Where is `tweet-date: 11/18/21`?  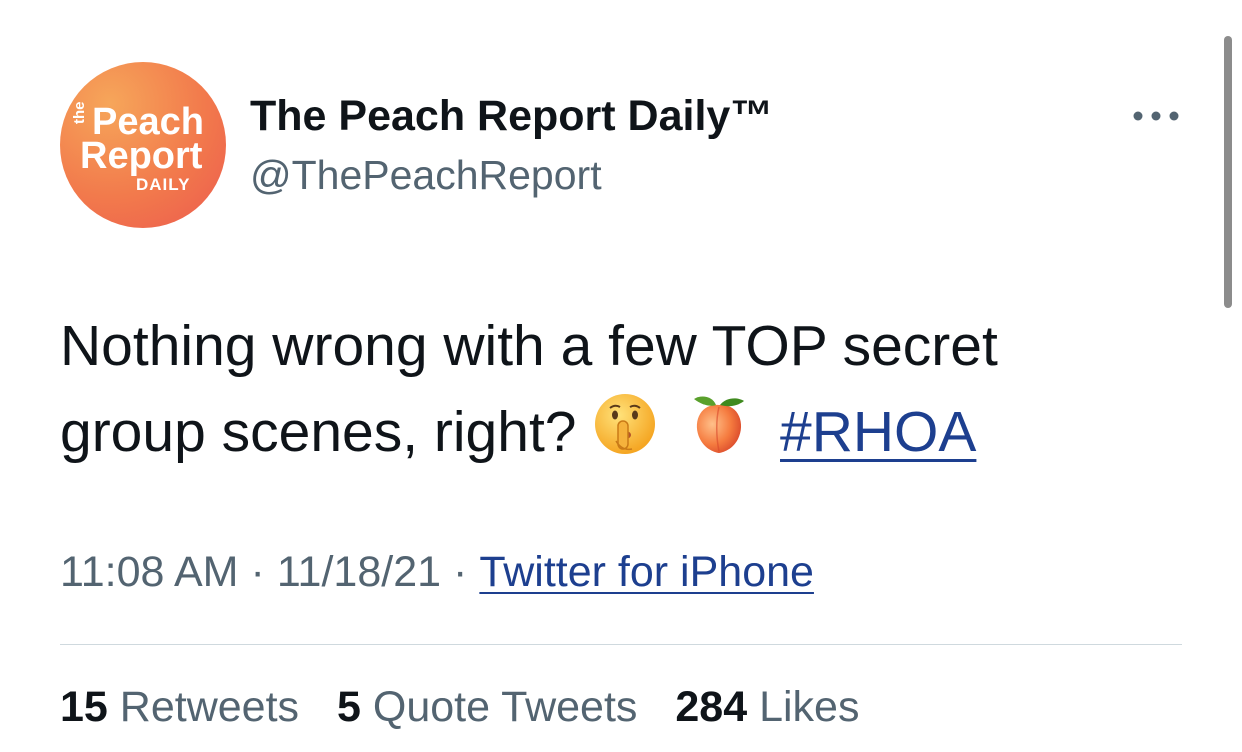
tweet-date: 11/18/21 is located at coordinates (359, 572).